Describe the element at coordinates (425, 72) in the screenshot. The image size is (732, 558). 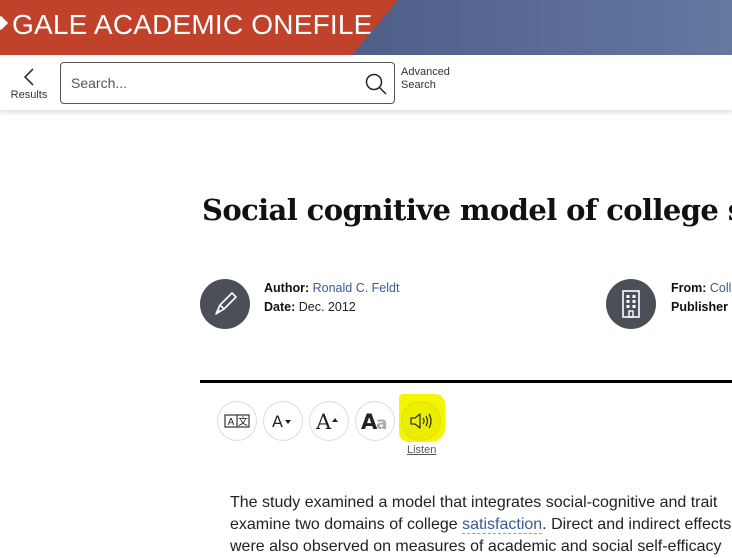
I see `advanced-search-label-1: Advanced` at that location.